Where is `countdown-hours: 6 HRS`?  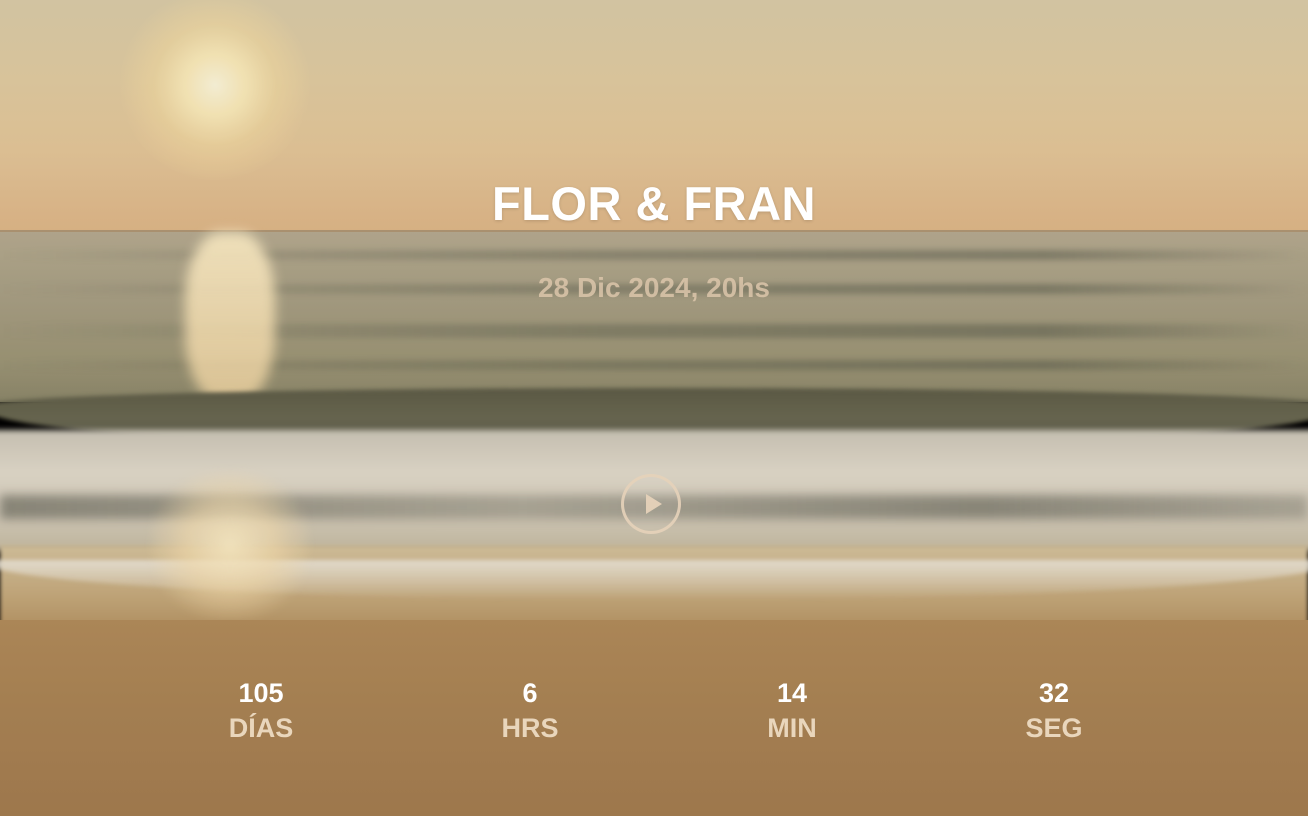
countdown-hours: 6 HRS is located at coordinates (530, 711).